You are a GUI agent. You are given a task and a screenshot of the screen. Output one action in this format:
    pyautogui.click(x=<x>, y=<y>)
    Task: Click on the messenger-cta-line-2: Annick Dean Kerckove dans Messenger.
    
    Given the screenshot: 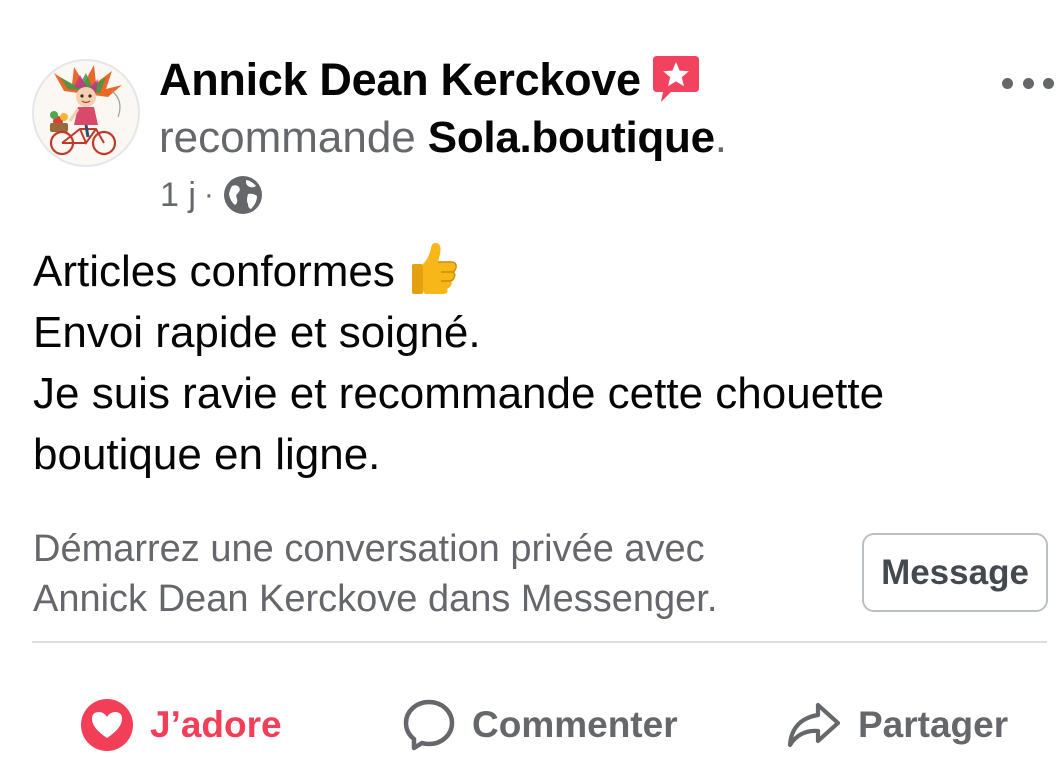 What is the action you would take?
    pyautogui.click(x=375, y=599)
    